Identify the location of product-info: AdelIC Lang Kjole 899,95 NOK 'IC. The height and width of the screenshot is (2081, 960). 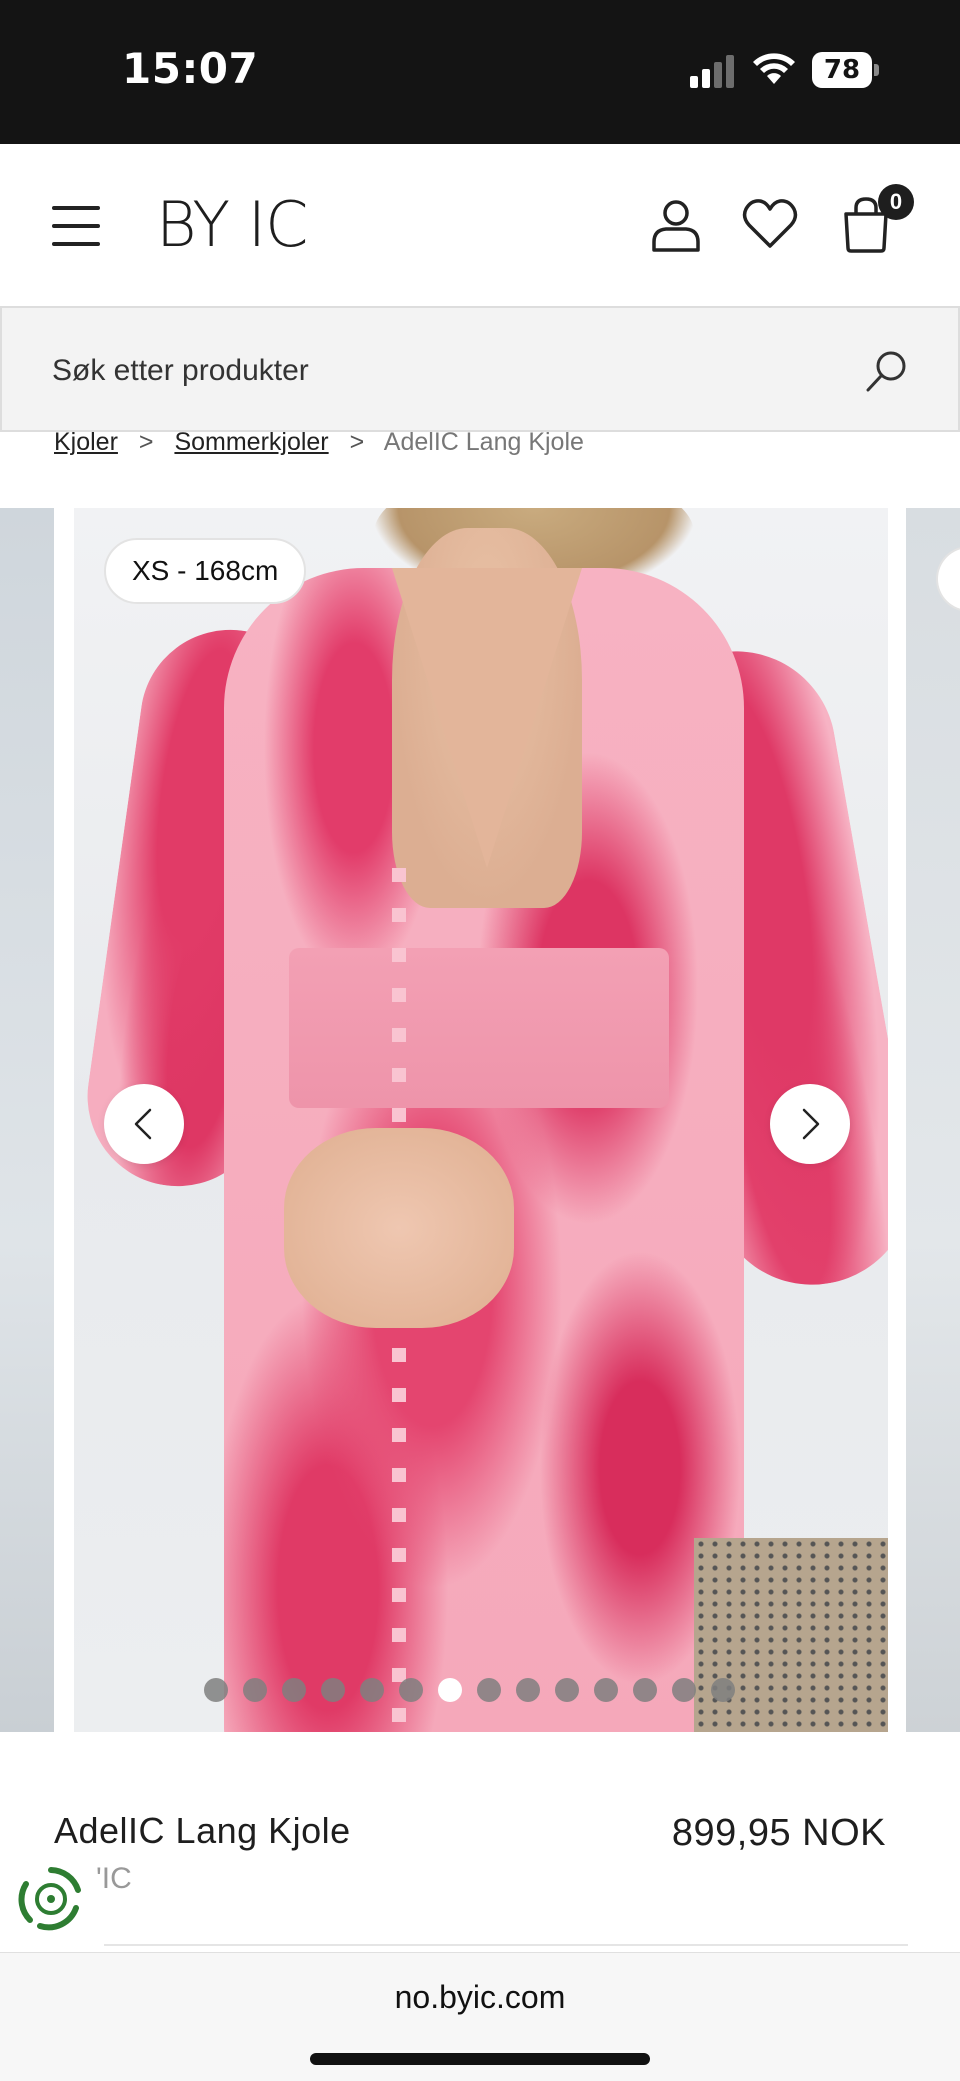
(480, 1842).